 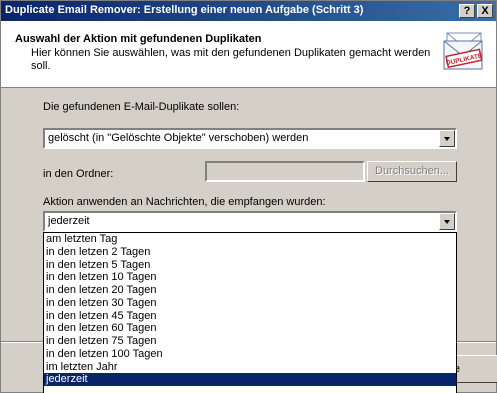 What do you see at coordinates (250, 290) in the screenshot?
I see `list-item: in den letzen 20 Tagen` at bounding box center [250, 290].